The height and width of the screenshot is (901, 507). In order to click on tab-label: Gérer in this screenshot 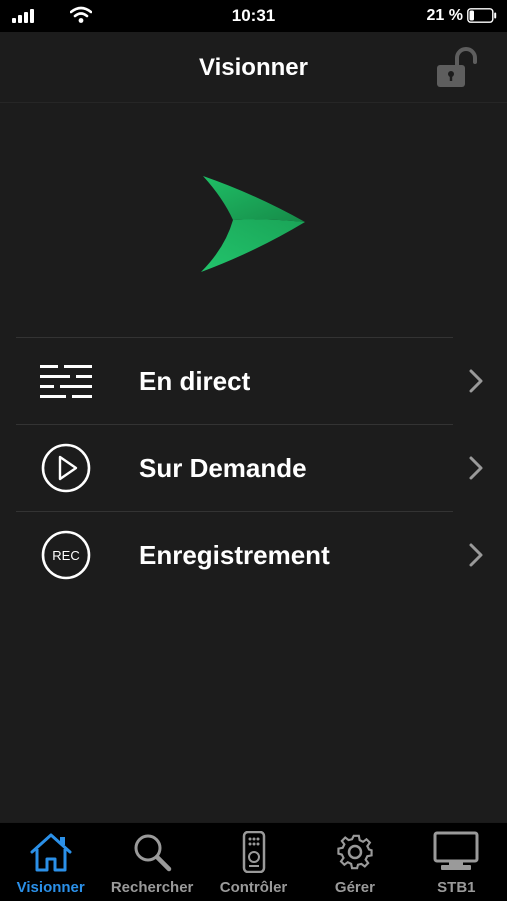, I will do `click(354, 887)`.